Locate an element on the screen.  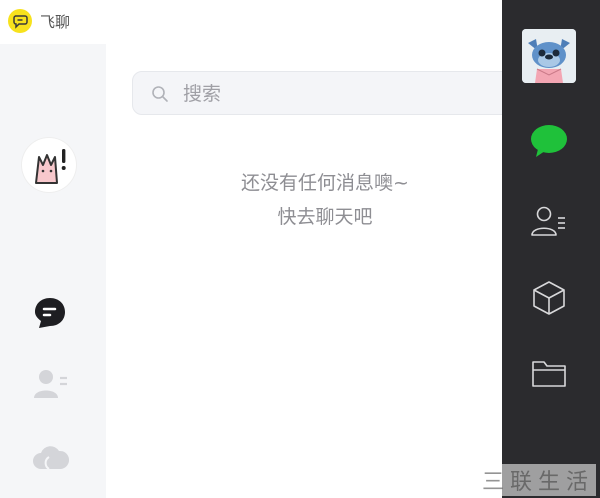
sidebar-item-contacts is located at coordinates (50, 386).